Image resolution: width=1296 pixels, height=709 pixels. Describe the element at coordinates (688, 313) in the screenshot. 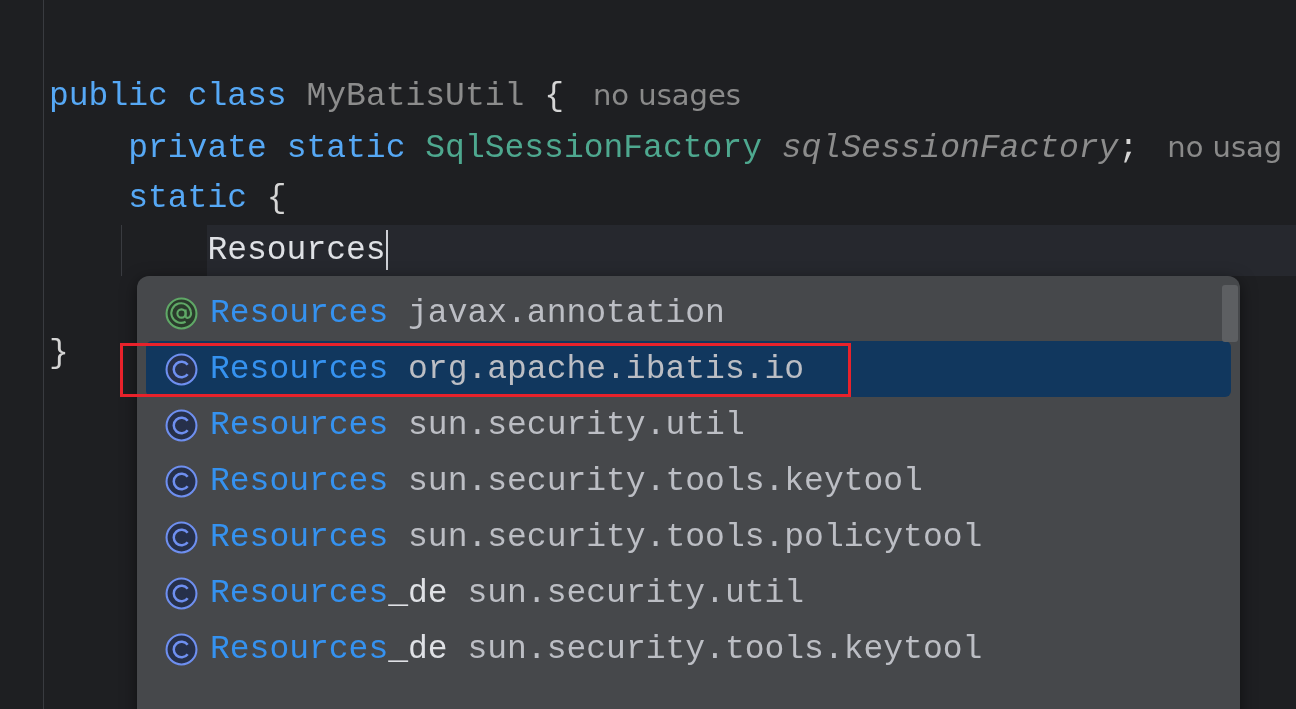

I see `completion-item: Resources javax.annotation` at that location.